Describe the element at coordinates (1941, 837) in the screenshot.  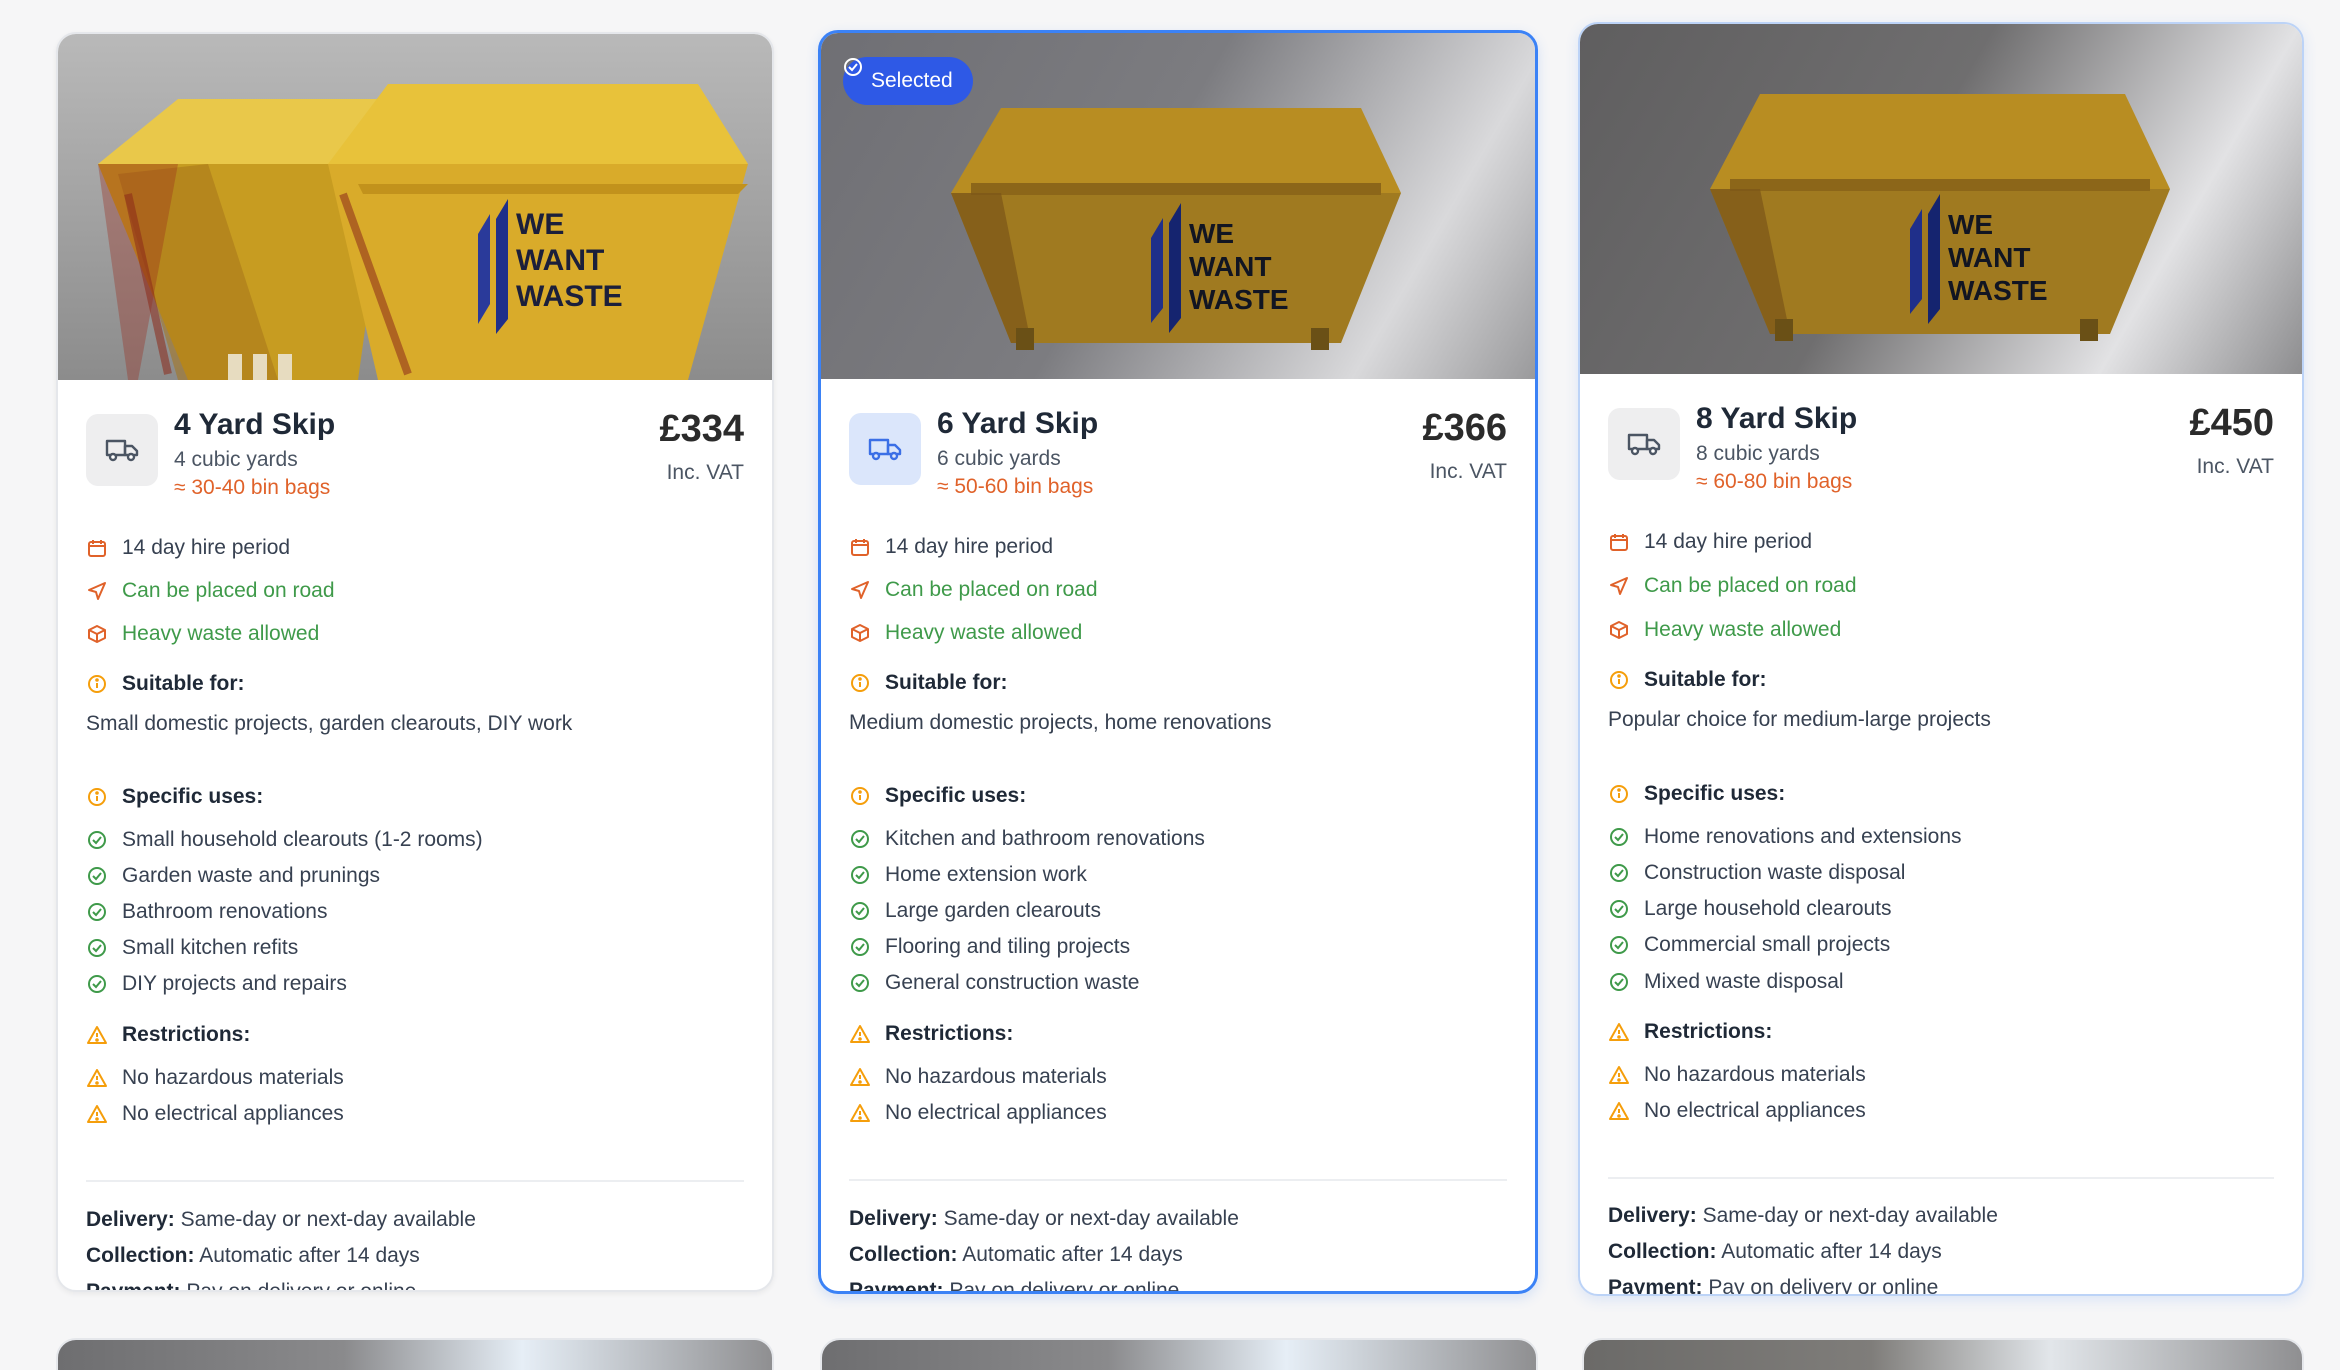
I see `list-item: Home renovations and extensions` at that location.